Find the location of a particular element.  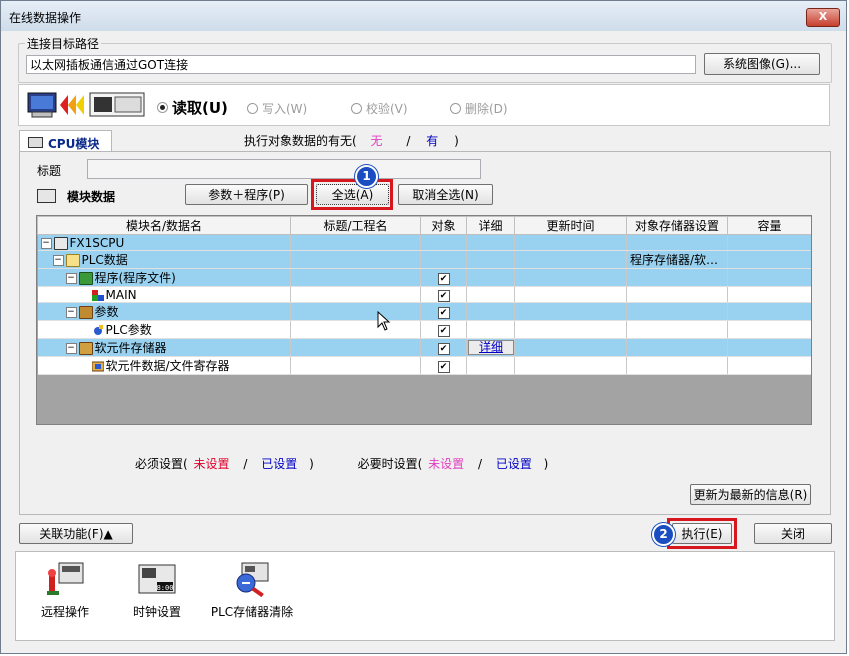

optional-unset: 未设置 is located at coordinates (446, 464).